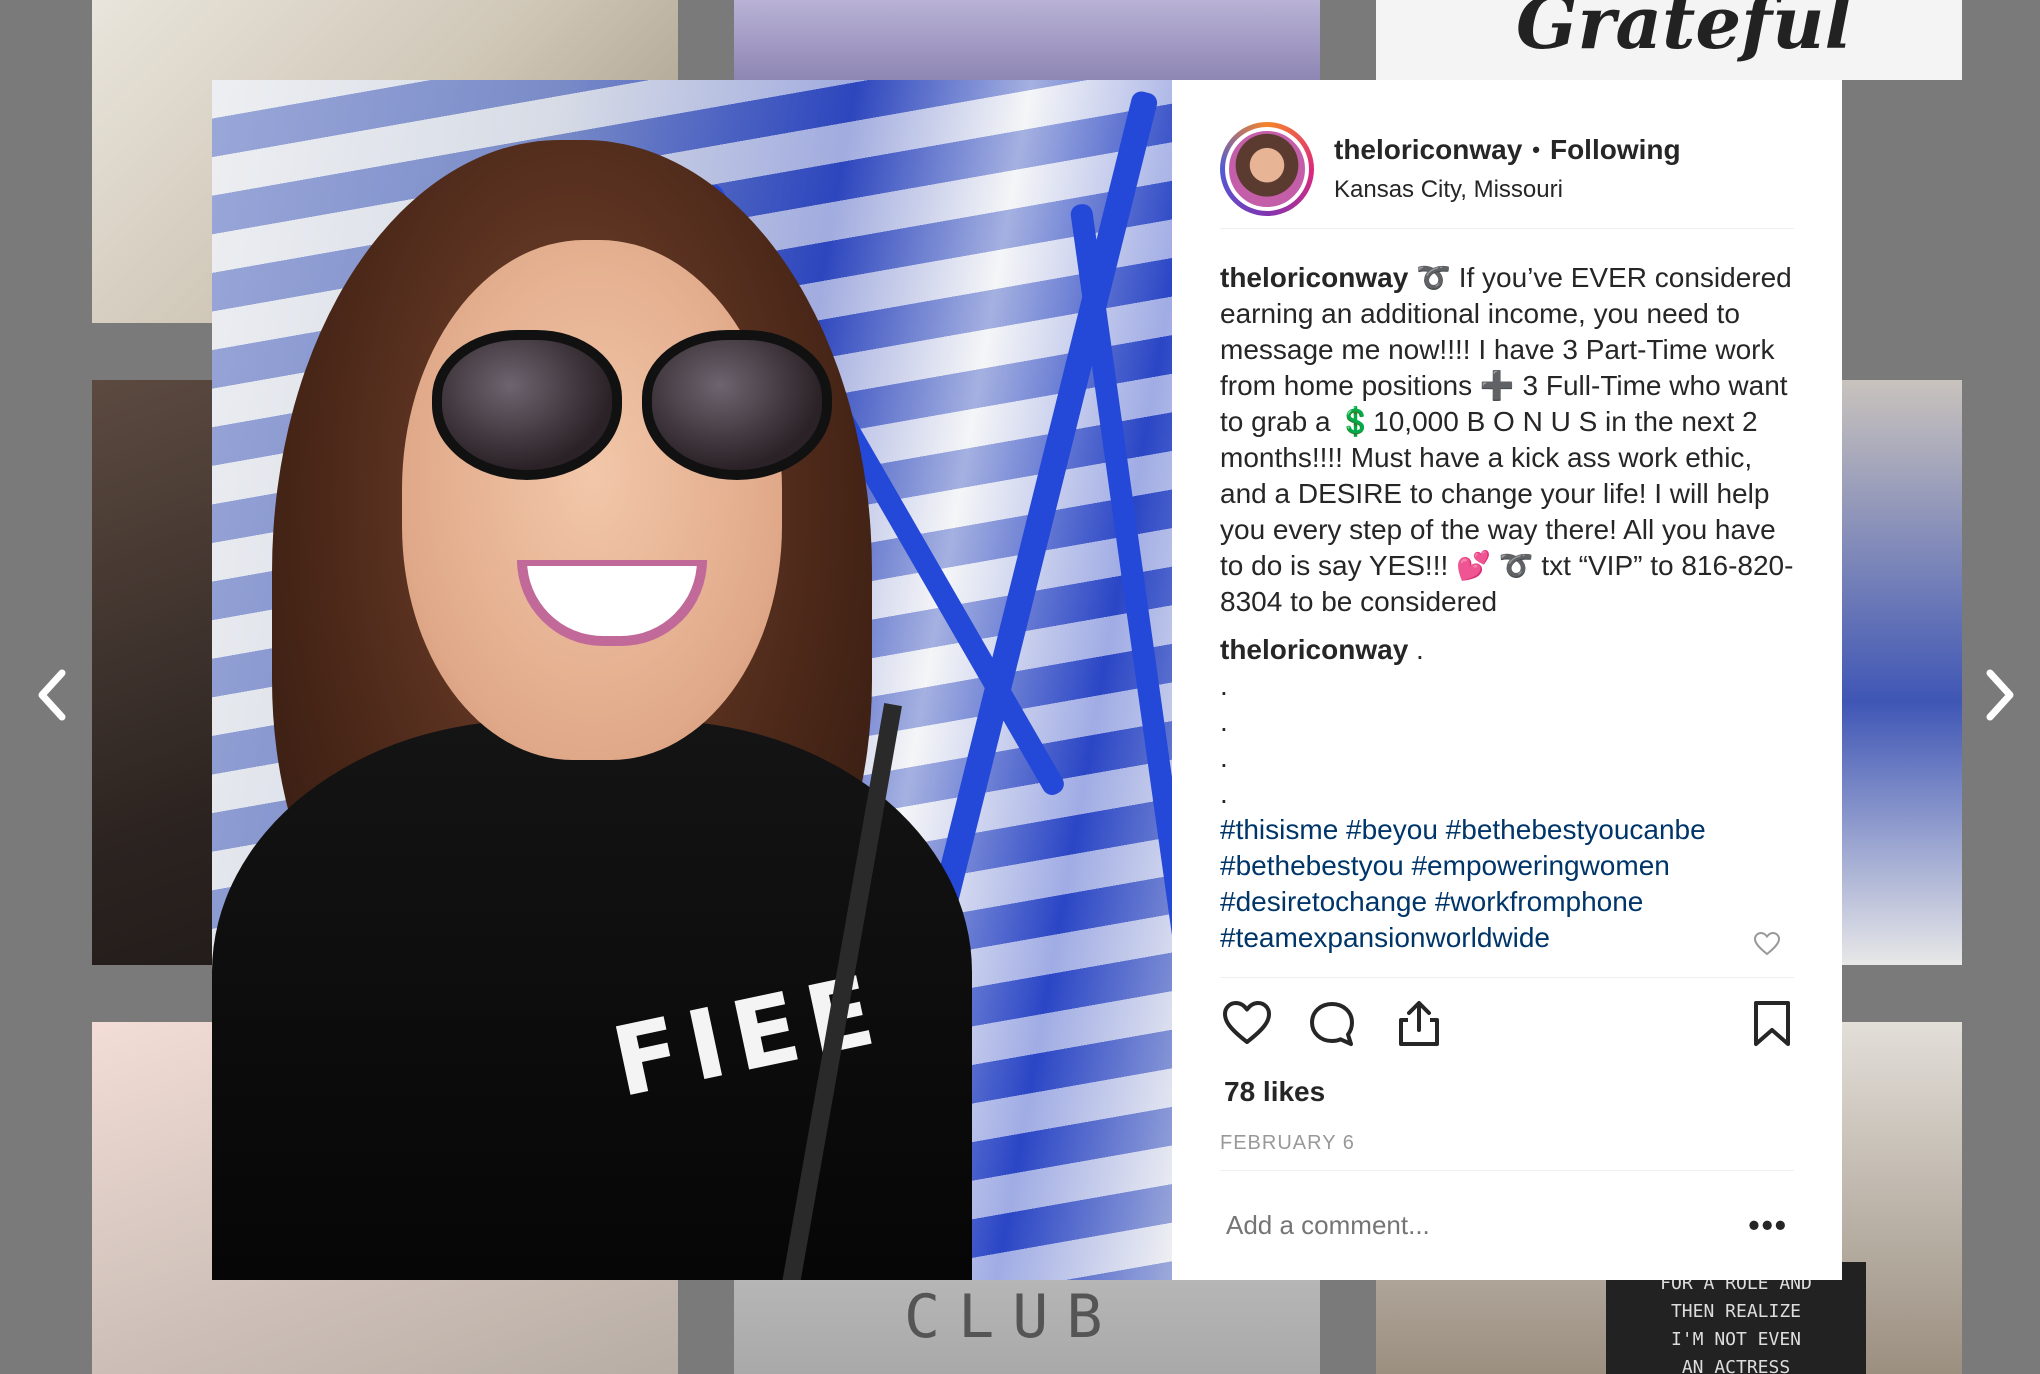 The width and height of the screenshot is (2040, 1374). What do you see at coordinates (1428, 150) in the screenshot?
I see `username-link: theloriconway` at bounding box center [1428, 150].